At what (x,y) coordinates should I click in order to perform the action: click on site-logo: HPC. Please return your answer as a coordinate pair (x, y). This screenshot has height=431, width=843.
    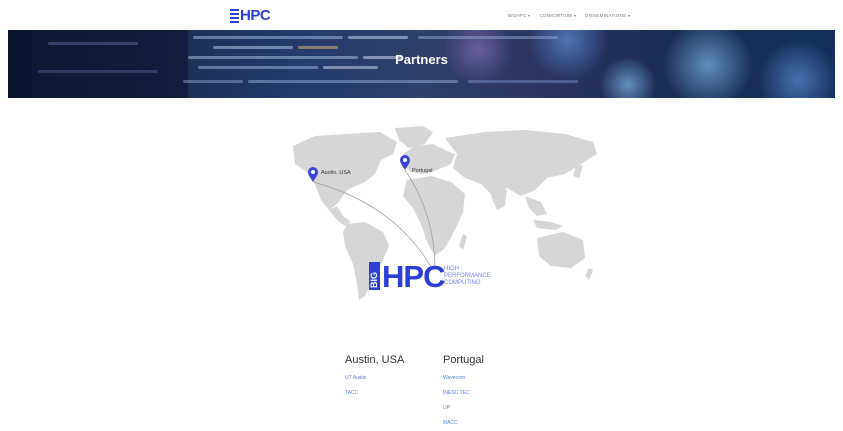
    Looking at the image, I should click on (250, 15).